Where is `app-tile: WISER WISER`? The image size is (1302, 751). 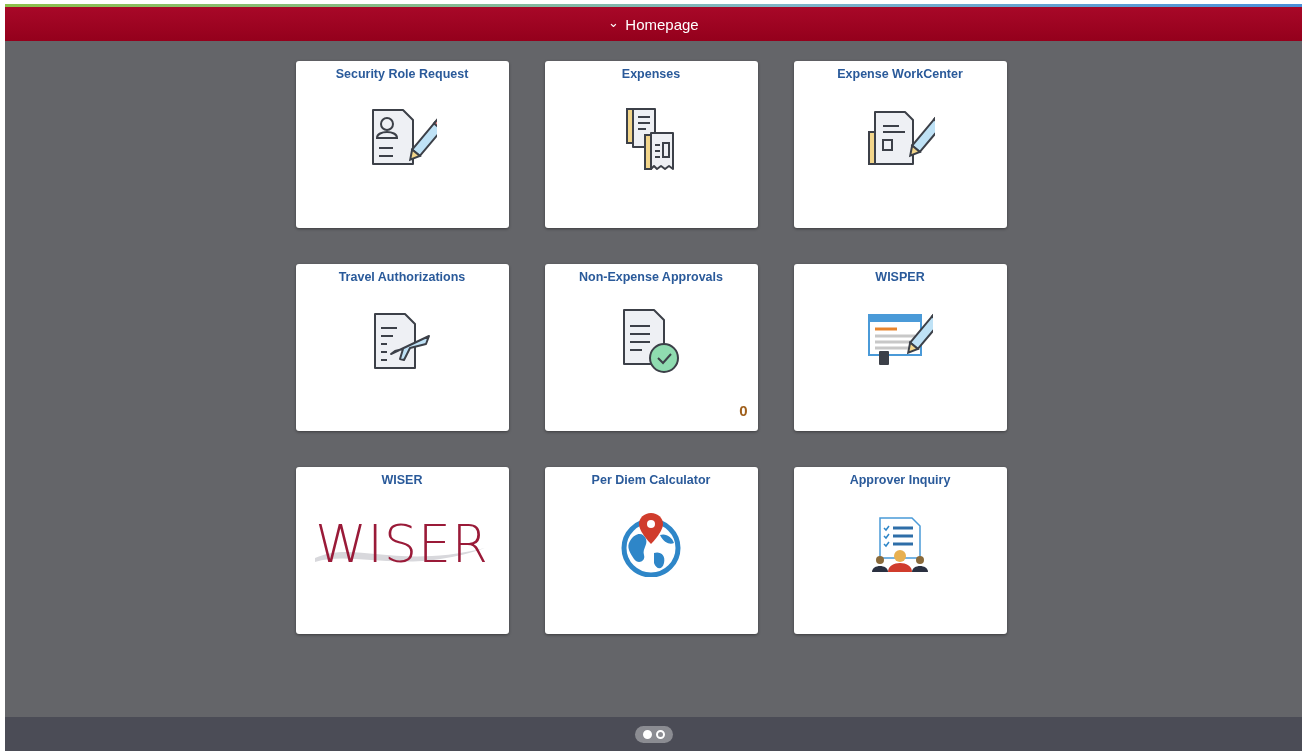
app-tile: WISER WISER is located at coordinates (402, 550).